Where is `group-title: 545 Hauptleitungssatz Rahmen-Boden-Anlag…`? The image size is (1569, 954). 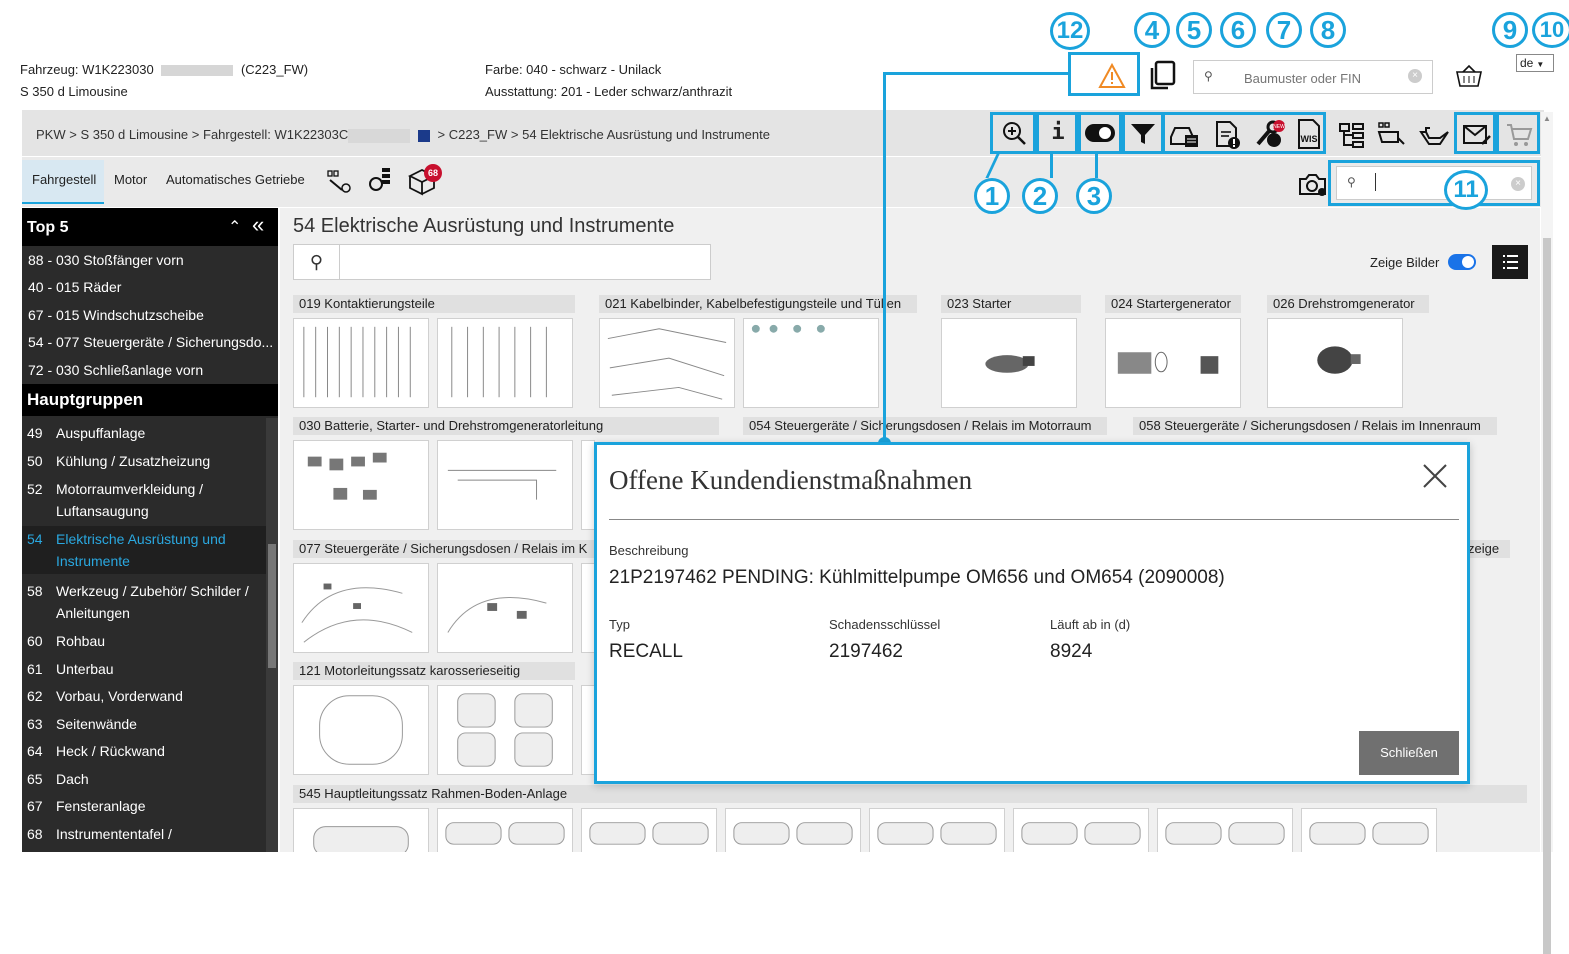
group-title: 545 Hauptleitungssatz Rahmen-Boden-Anlag… is located at coordinates (910, 794).